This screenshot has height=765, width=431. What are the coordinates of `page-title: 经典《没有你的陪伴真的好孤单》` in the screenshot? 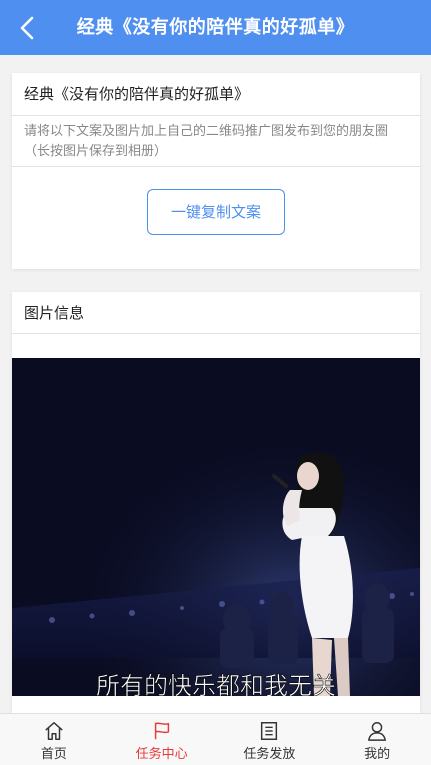 It's located at (215, 27).